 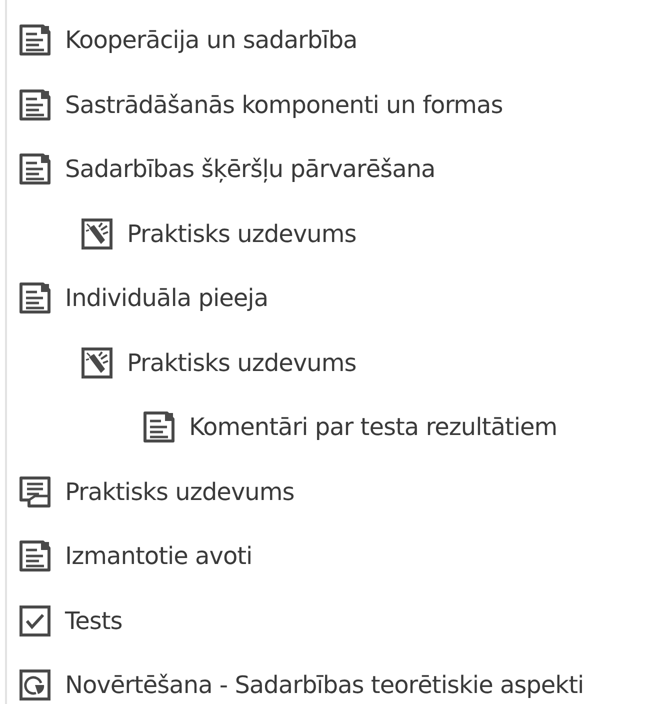 I want to click on chart-icon, so click(x=35, y=685).